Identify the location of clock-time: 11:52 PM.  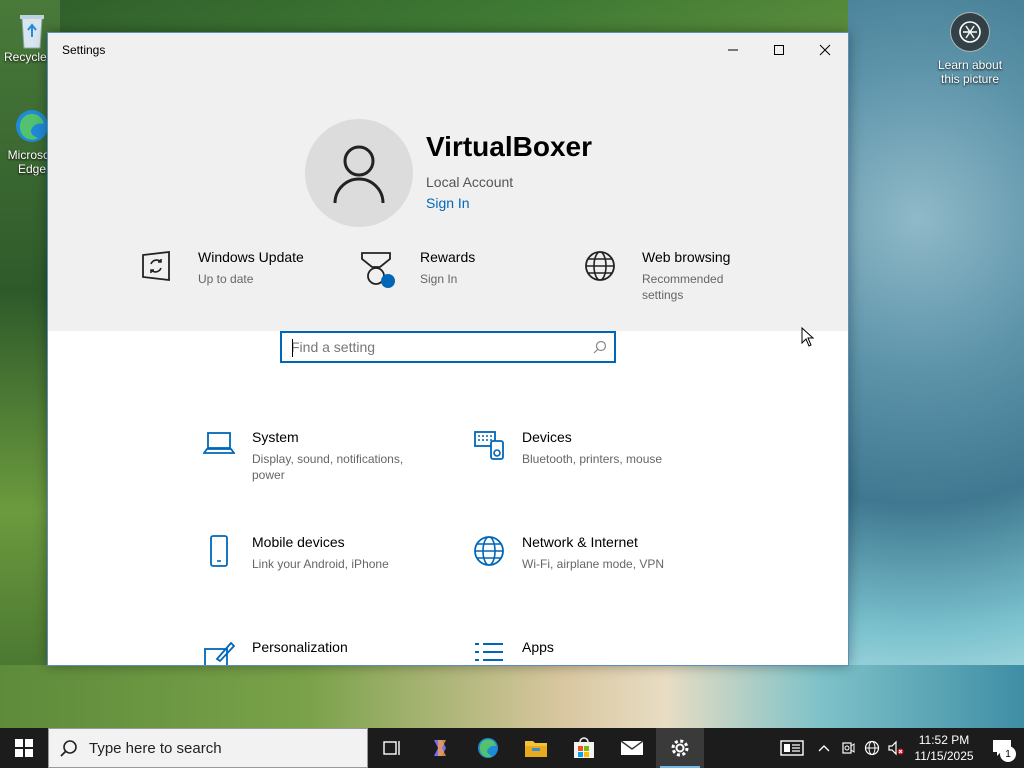
(944, 740).